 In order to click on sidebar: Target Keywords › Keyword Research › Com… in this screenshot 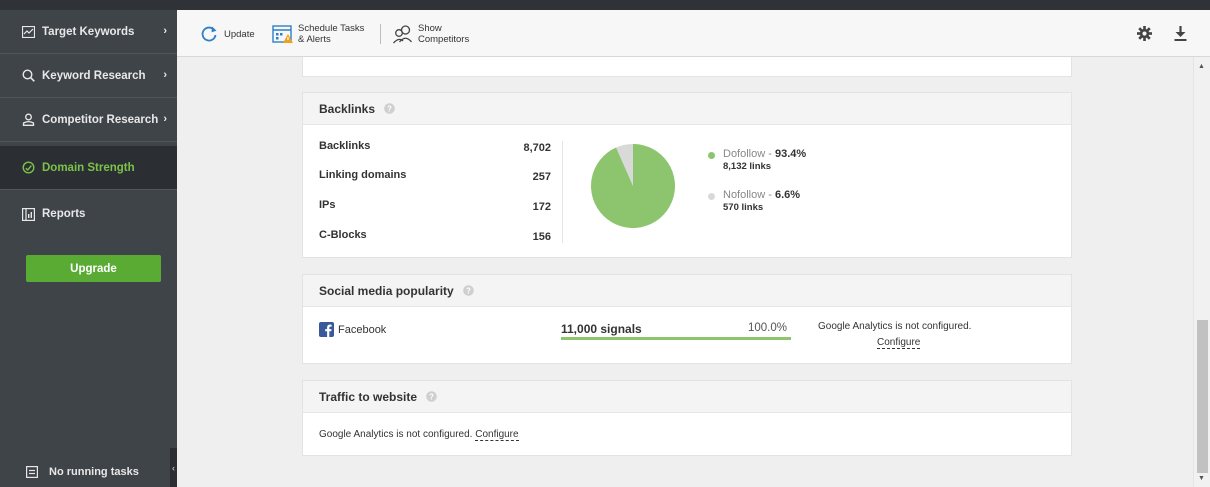, I will do `click(88, 248)`.